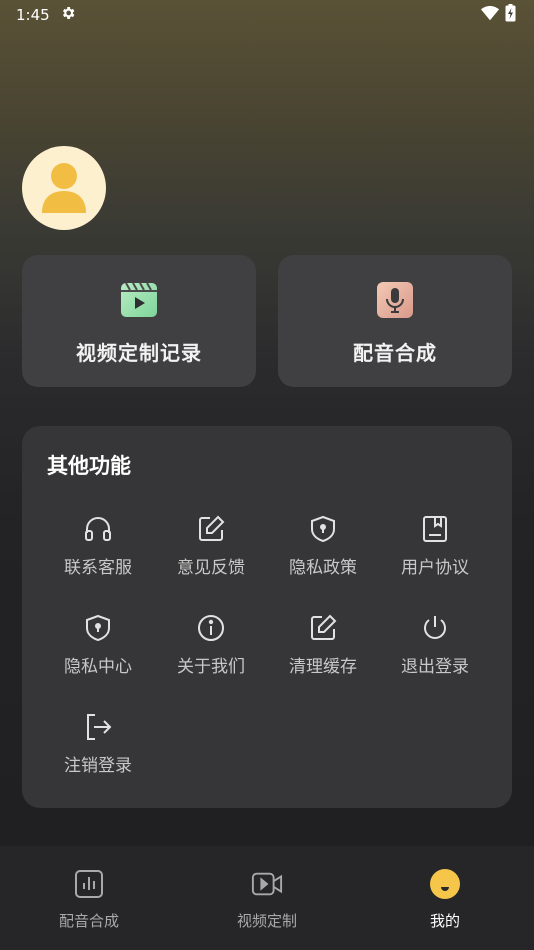  What do you see at coordinates (267, 15) in the screenshot?
I see `status-bar: 1:45` at bounding box center [267, 15].